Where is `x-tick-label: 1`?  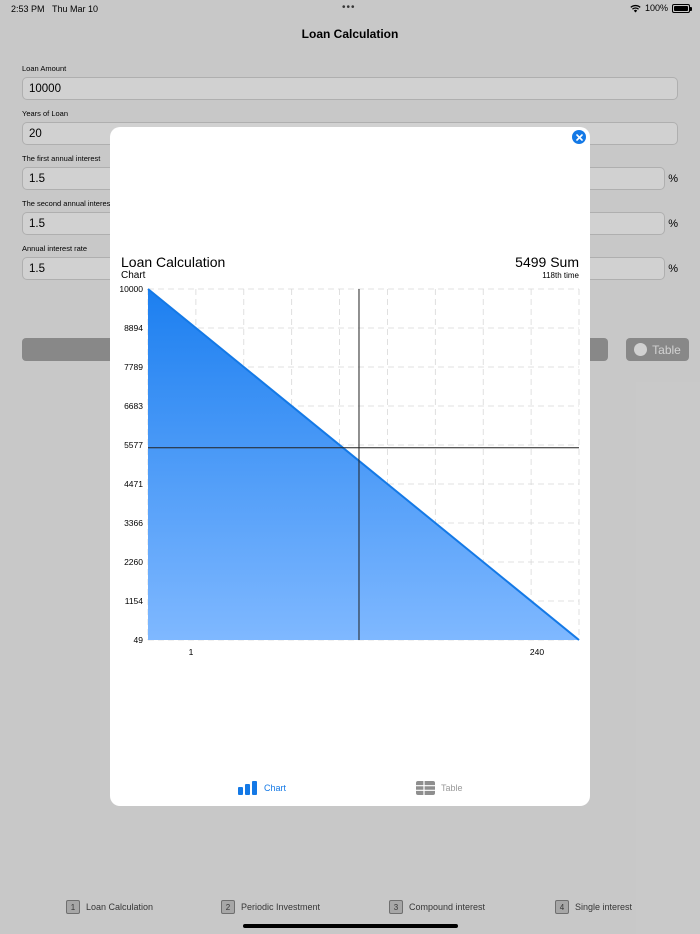 x-tick-label: 1 is located at coordinates (191, 652).